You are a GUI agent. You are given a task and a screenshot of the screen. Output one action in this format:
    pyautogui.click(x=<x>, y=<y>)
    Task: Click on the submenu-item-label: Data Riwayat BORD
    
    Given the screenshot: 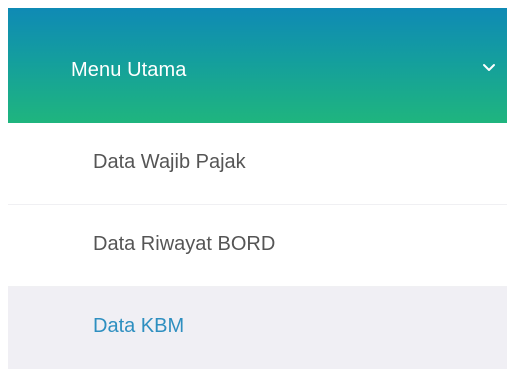 What is the action you would take?
    pyautogui.click(x=184, y=244)
    